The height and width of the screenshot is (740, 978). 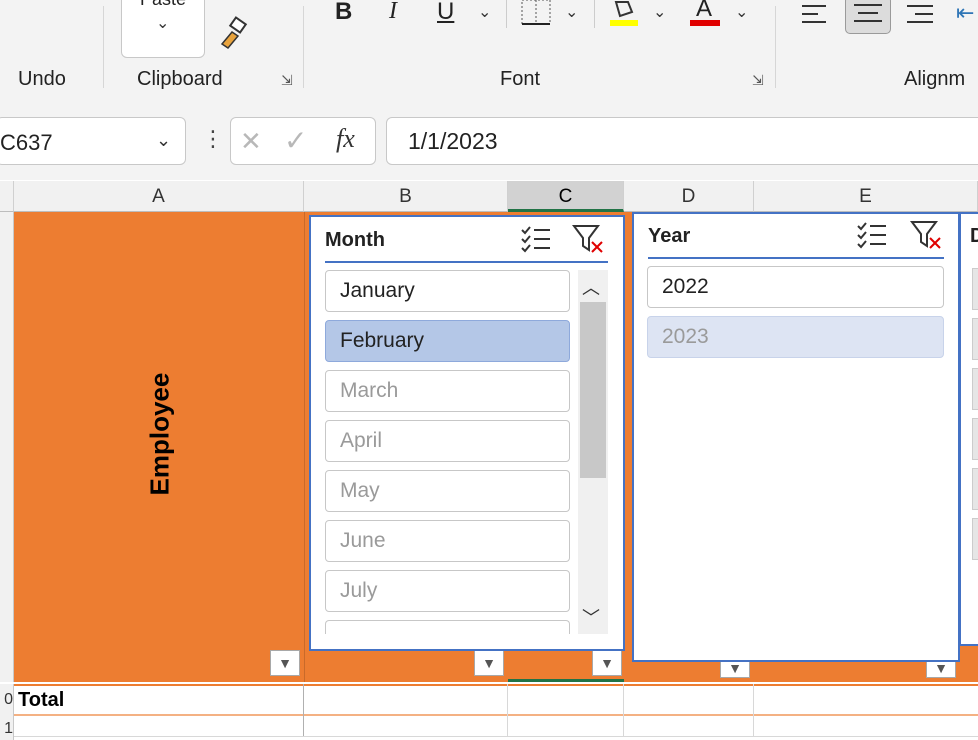 I want to click on slicer-title: Year, so click(x=669, y=236).